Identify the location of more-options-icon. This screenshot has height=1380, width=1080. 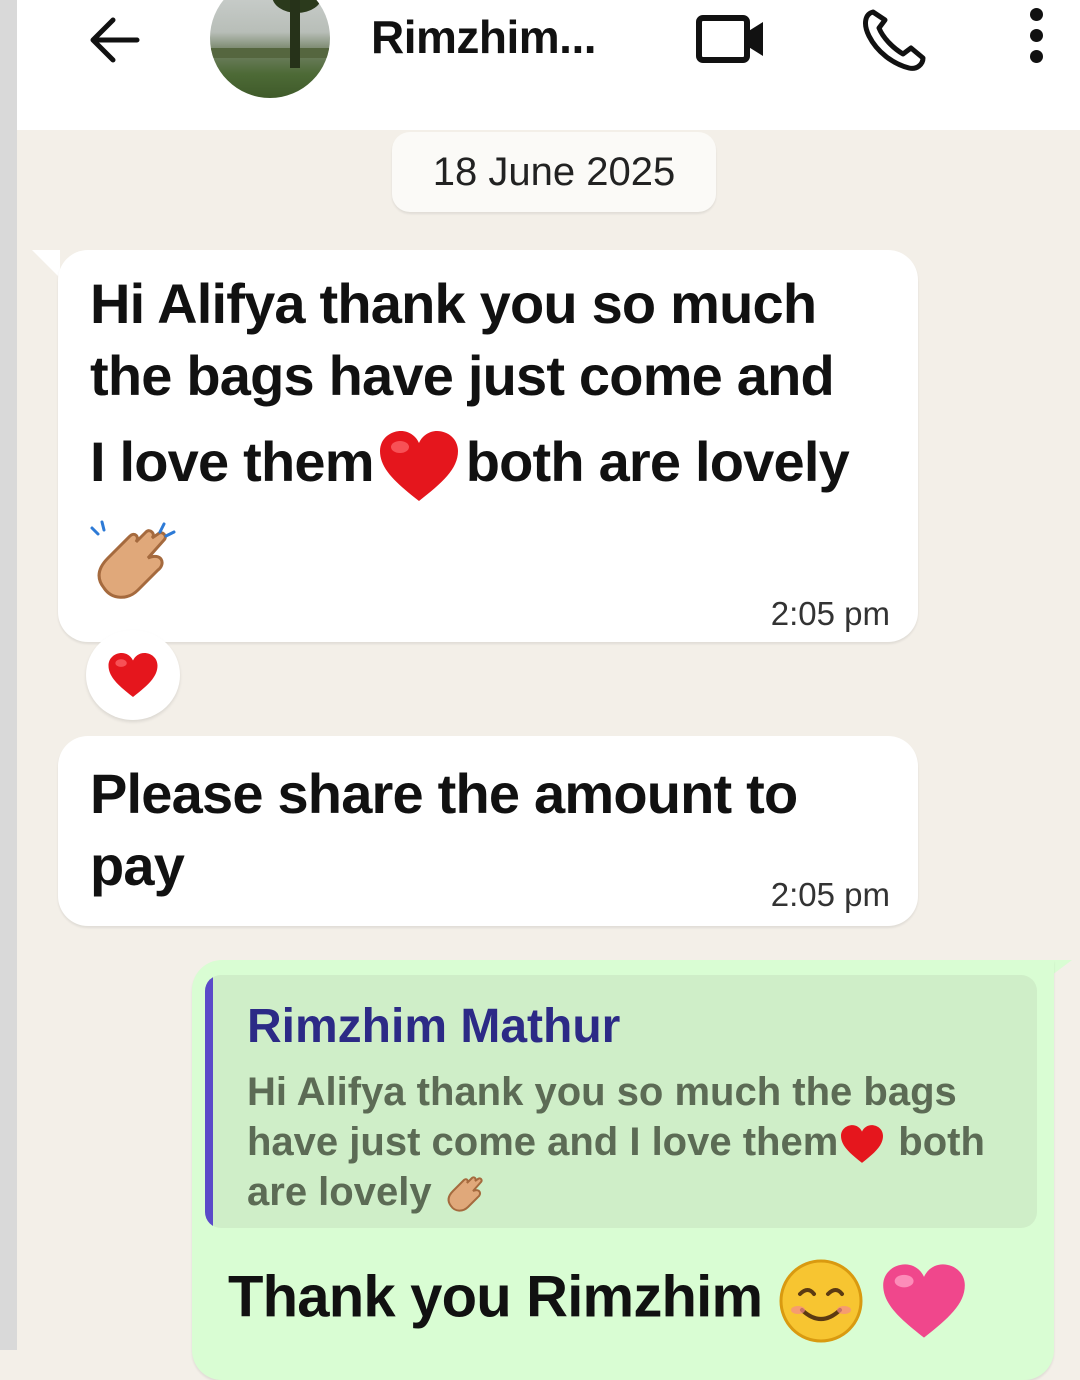
(1036, 38).